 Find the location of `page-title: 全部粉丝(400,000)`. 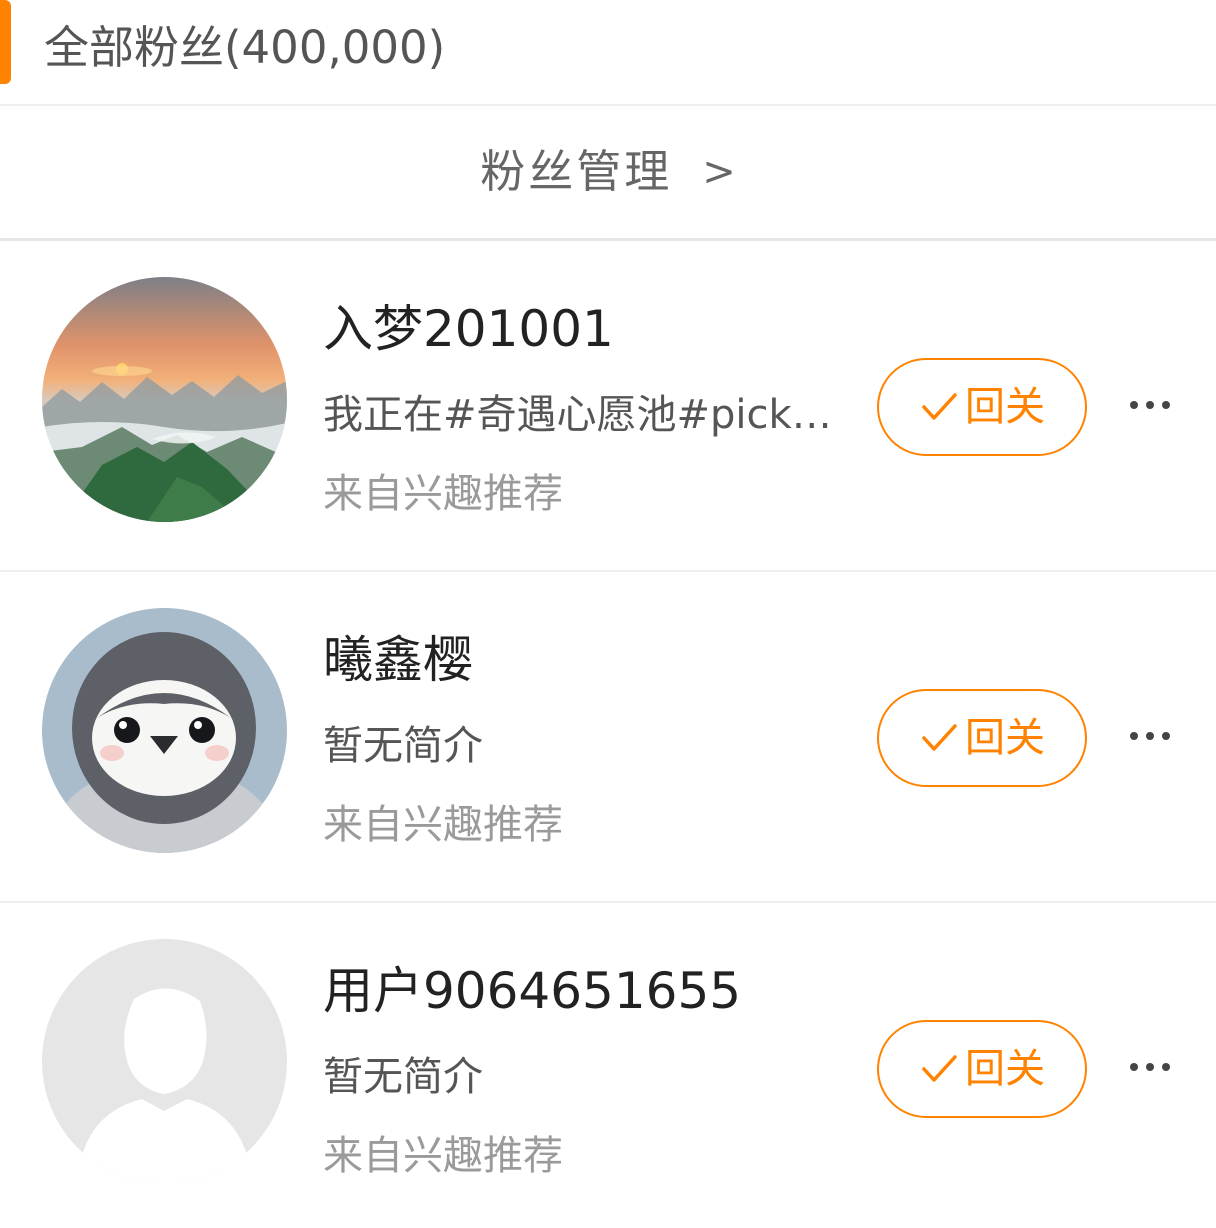

page-title: 全部粉丝(400,000) is located at coordinates (245, 47).